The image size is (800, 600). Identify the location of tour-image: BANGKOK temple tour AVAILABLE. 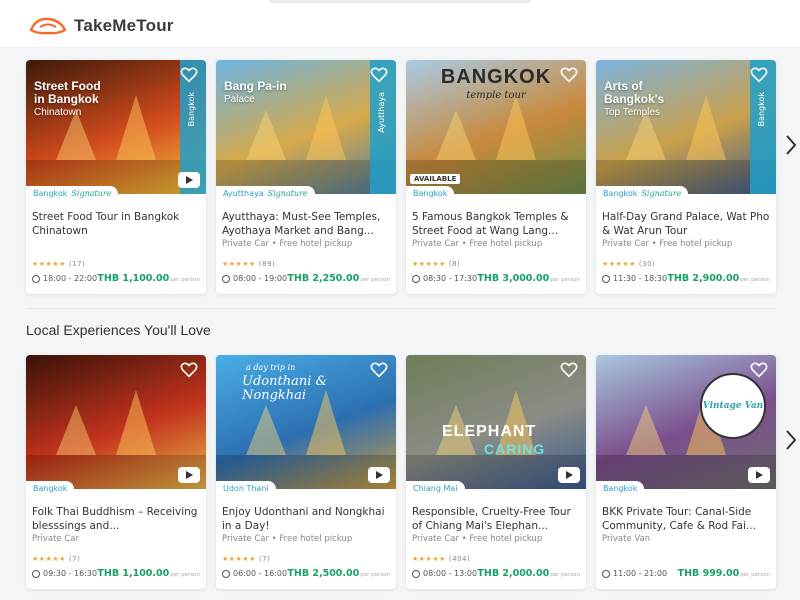
(496, 127).